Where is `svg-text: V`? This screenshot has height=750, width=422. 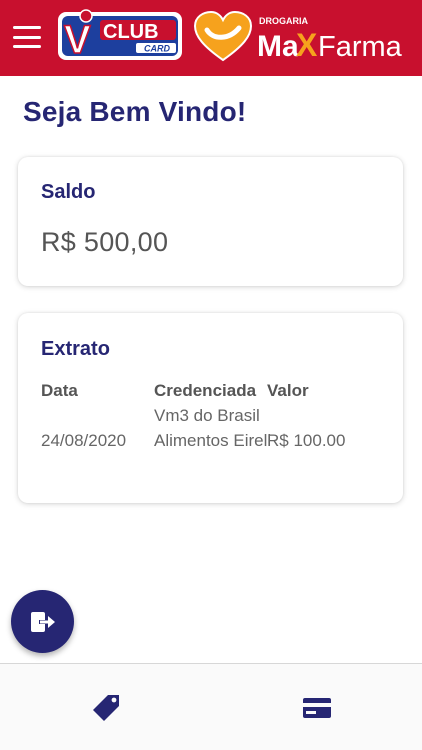 svg-text: V is located at coordinates (77, 40).